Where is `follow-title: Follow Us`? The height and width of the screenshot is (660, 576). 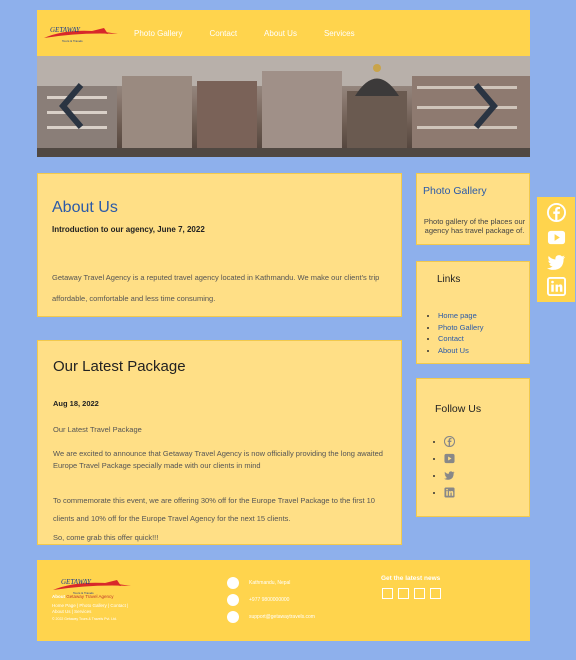
follow-title: Follow Us is located at coordinates (458, 409).